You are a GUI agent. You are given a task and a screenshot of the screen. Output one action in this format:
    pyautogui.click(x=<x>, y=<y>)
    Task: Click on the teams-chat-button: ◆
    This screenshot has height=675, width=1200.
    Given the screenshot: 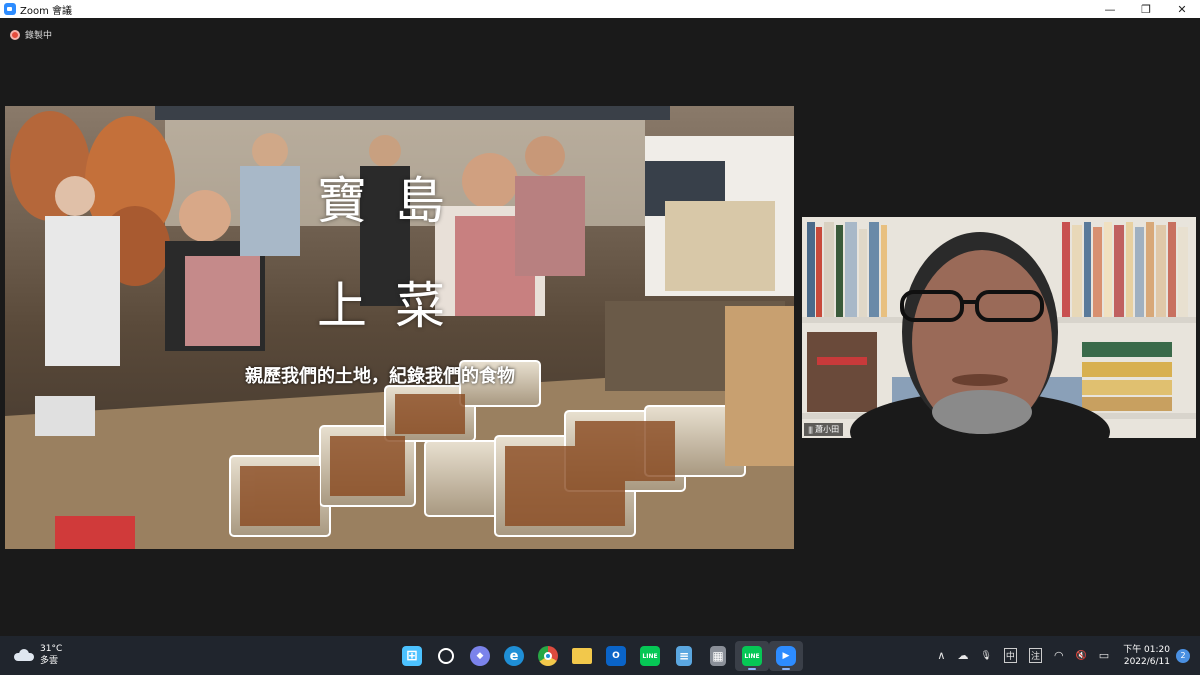 What is the action you would take?
    pyautogui.click(x=480, y=656)
    